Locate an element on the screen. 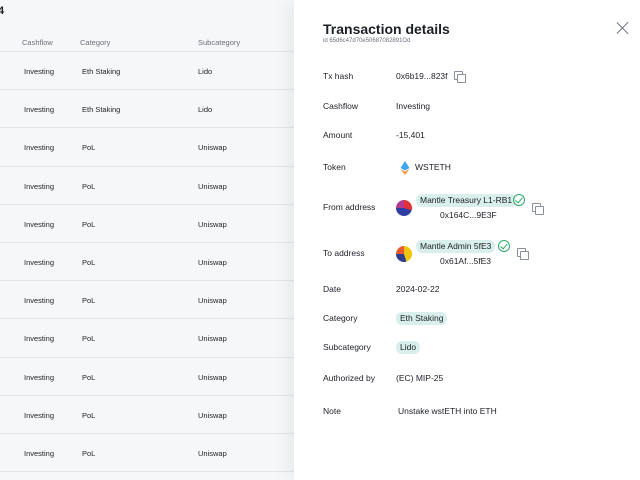 The width and height of the screenshot is (640, 480). date-label: Date is located at coordinates (332, 289).